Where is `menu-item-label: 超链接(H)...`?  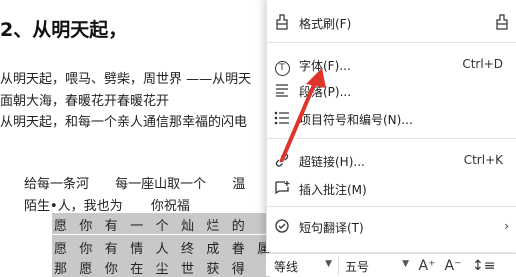
menu-item-label: 超链接(H)... is located at coordinates (332, 162).